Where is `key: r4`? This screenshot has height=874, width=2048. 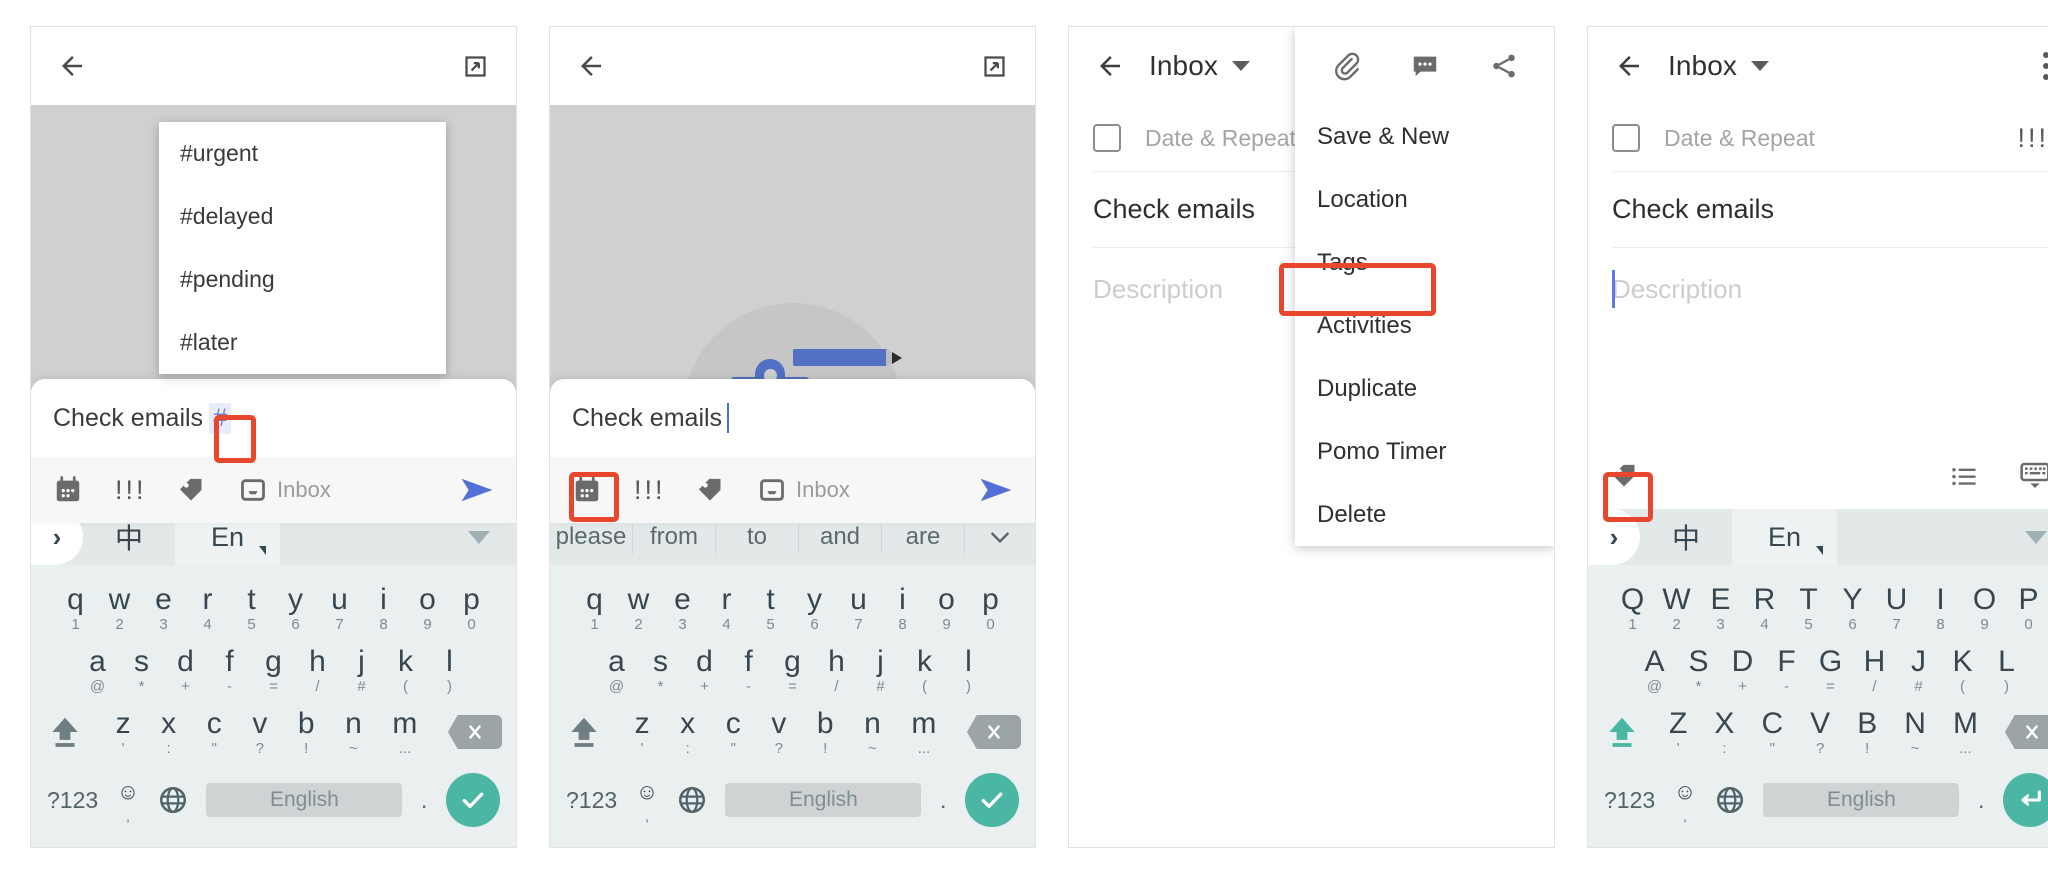 key: r4 is located at coordinates (727, 608).